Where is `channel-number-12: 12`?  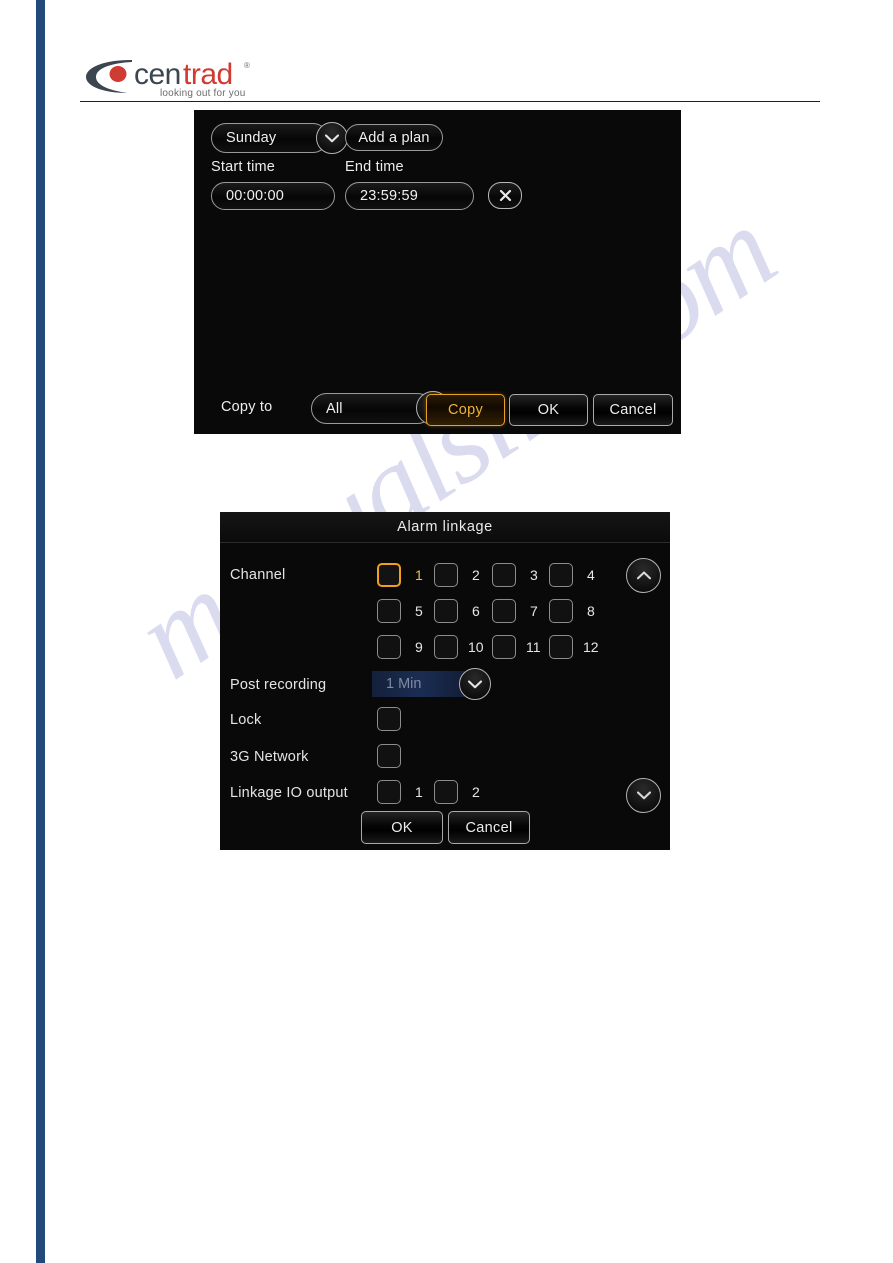
channel-number-12: 12 is located at coordinates (591, 647).